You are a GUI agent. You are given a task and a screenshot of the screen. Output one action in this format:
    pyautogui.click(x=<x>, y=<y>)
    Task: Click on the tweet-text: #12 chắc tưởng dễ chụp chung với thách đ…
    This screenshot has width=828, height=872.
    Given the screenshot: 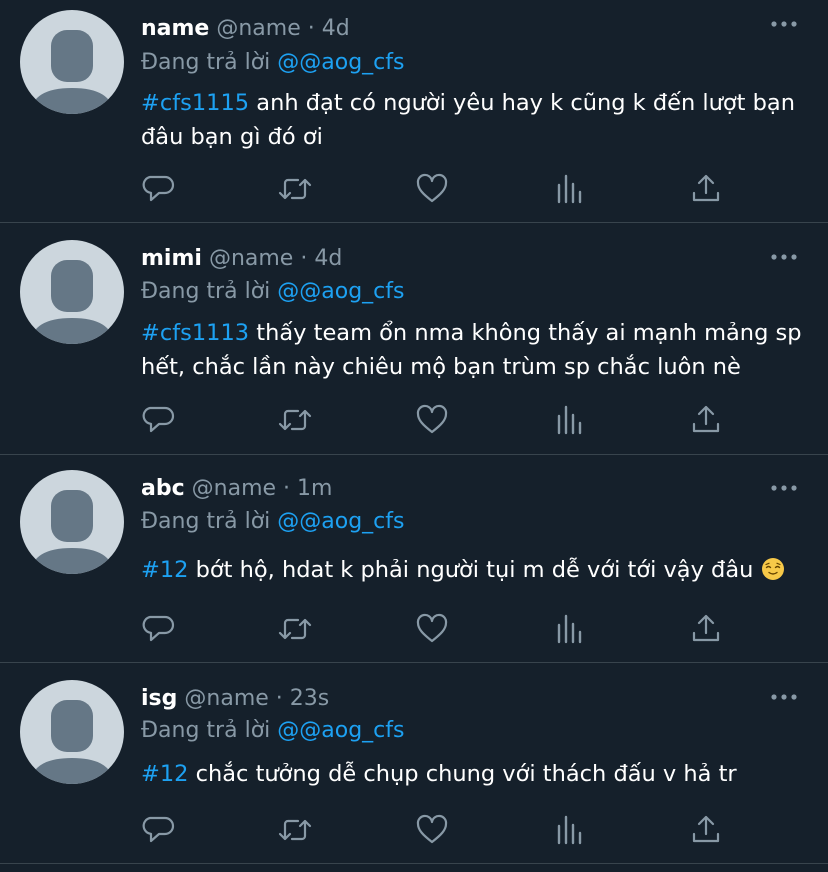 What is the action you would take?
    pyautogui.click(x=476, y=774)
    